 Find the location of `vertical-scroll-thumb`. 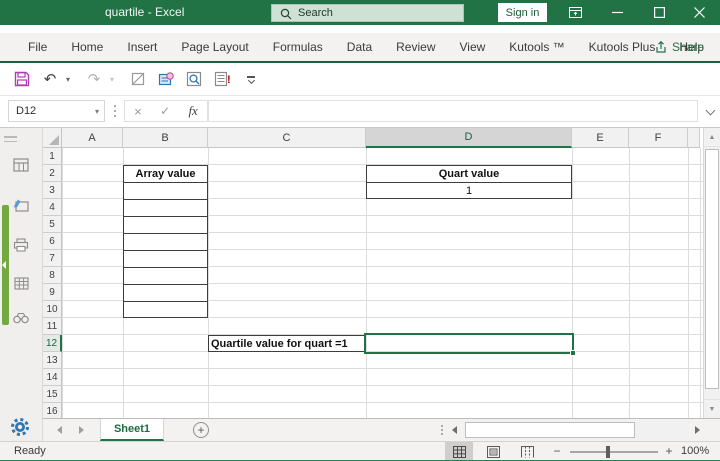

vertical-scroll-thumb is located at coordinates (712, 269).